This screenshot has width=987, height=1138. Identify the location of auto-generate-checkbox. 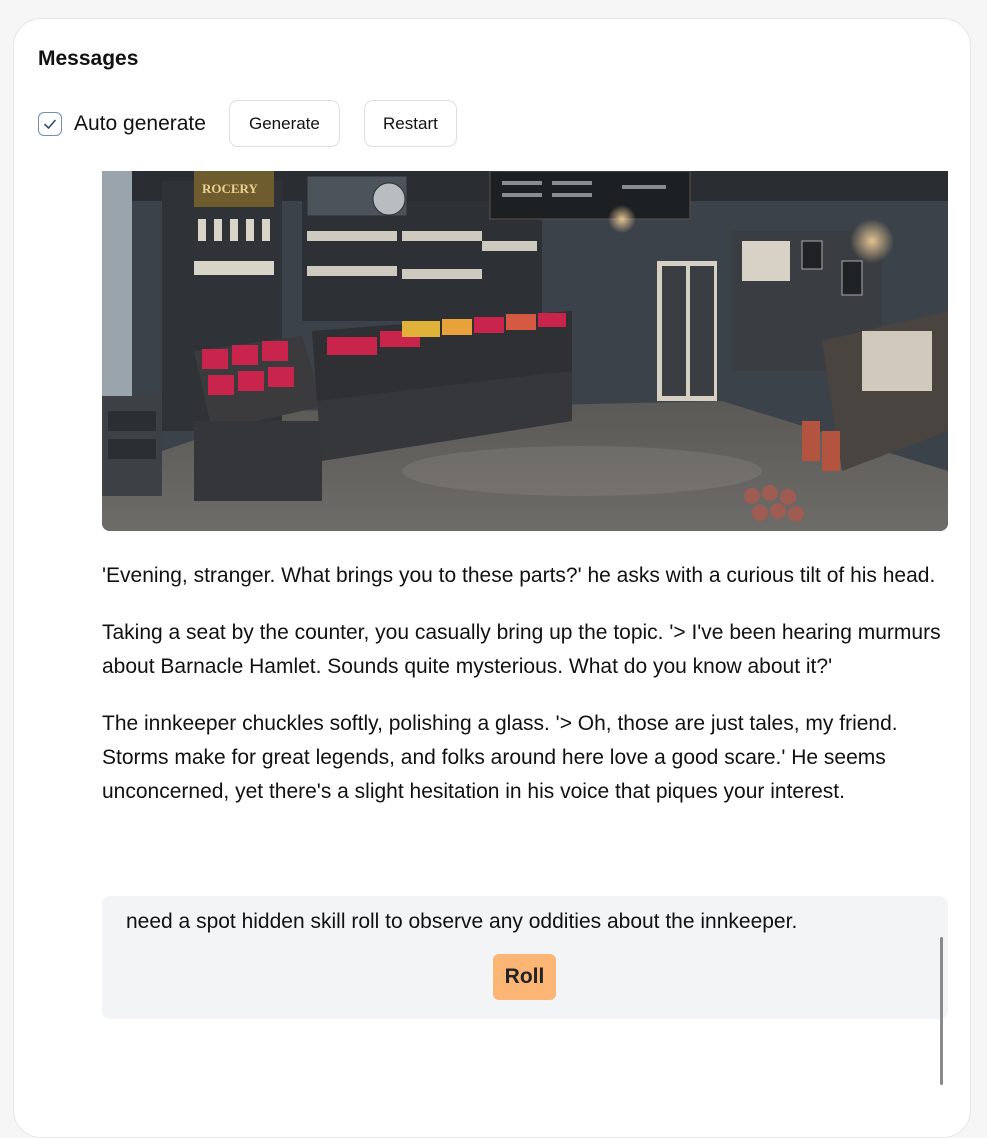
(50, 123).